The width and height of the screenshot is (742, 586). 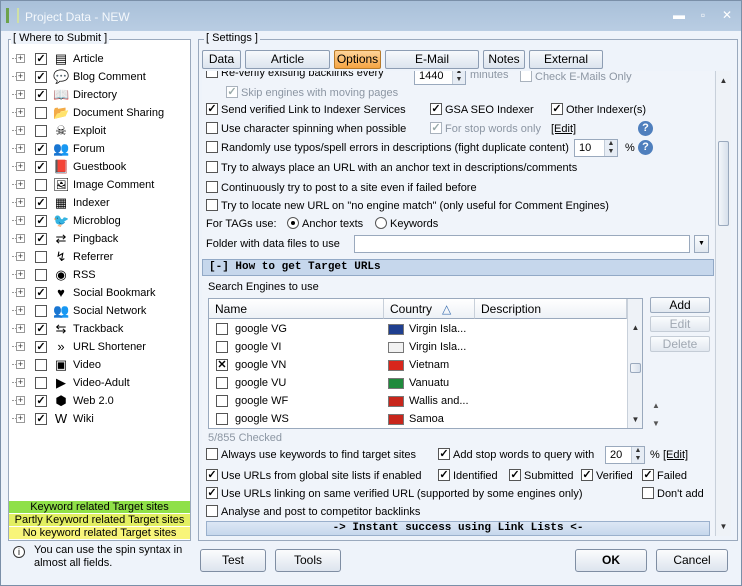 I want to click on tab-email-verification: E-Mail verification, so click(x=432, y=66).